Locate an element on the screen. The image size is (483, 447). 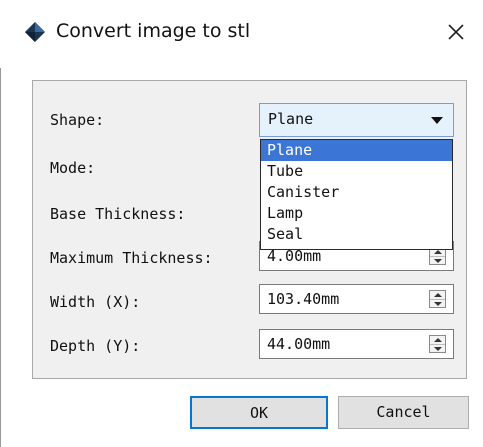
width-label: Width (X): is located at coordinates (95, 302).